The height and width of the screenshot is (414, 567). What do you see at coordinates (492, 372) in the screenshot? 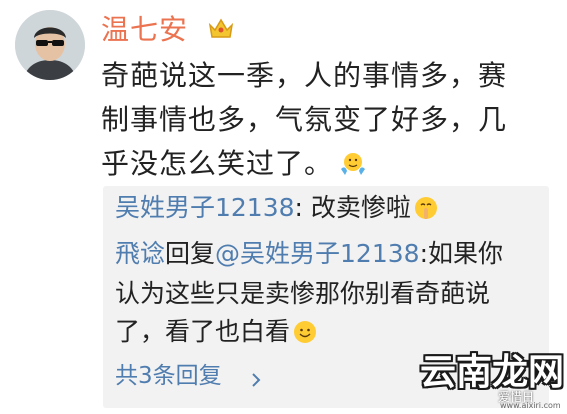
I see `watermark-title: 云南龙网` at bounding box center [492, 372].